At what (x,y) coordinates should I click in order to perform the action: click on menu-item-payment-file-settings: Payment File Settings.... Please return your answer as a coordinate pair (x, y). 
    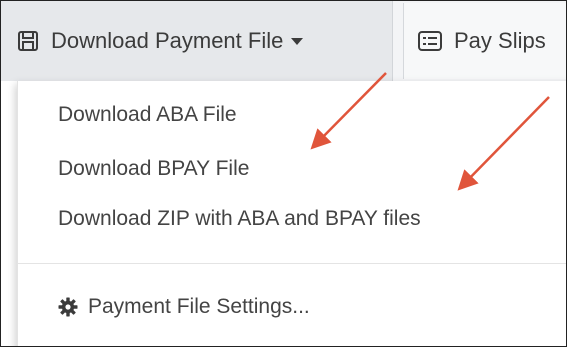
    Looking at the image, I should click on (184, 307).